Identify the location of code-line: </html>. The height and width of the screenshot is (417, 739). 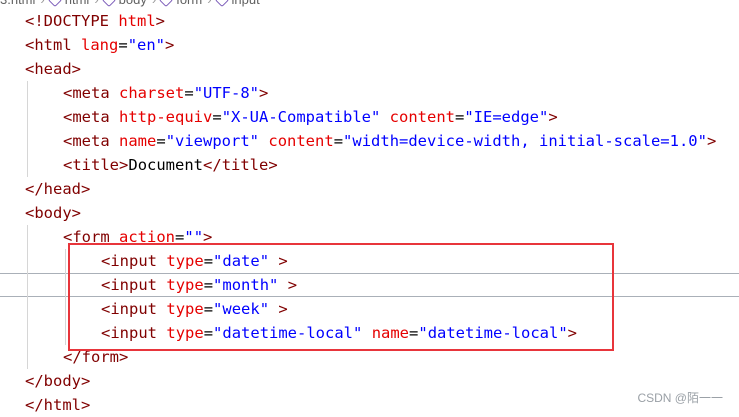
(369, 405).